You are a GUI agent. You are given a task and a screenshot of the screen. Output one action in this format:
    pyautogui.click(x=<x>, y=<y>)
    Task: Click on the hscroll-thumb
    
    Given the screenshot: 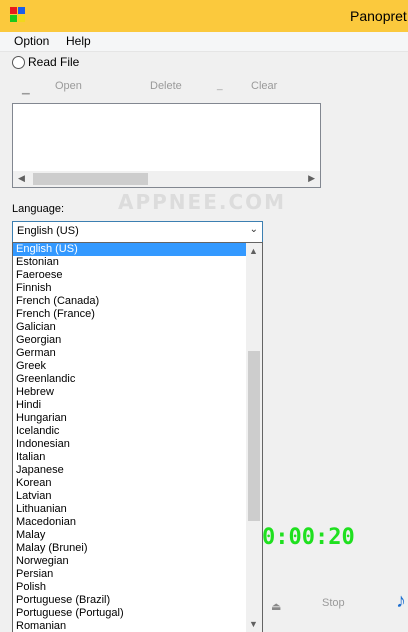 What is the action you would take?
    pyautogui.click(x=90, y=179)
    